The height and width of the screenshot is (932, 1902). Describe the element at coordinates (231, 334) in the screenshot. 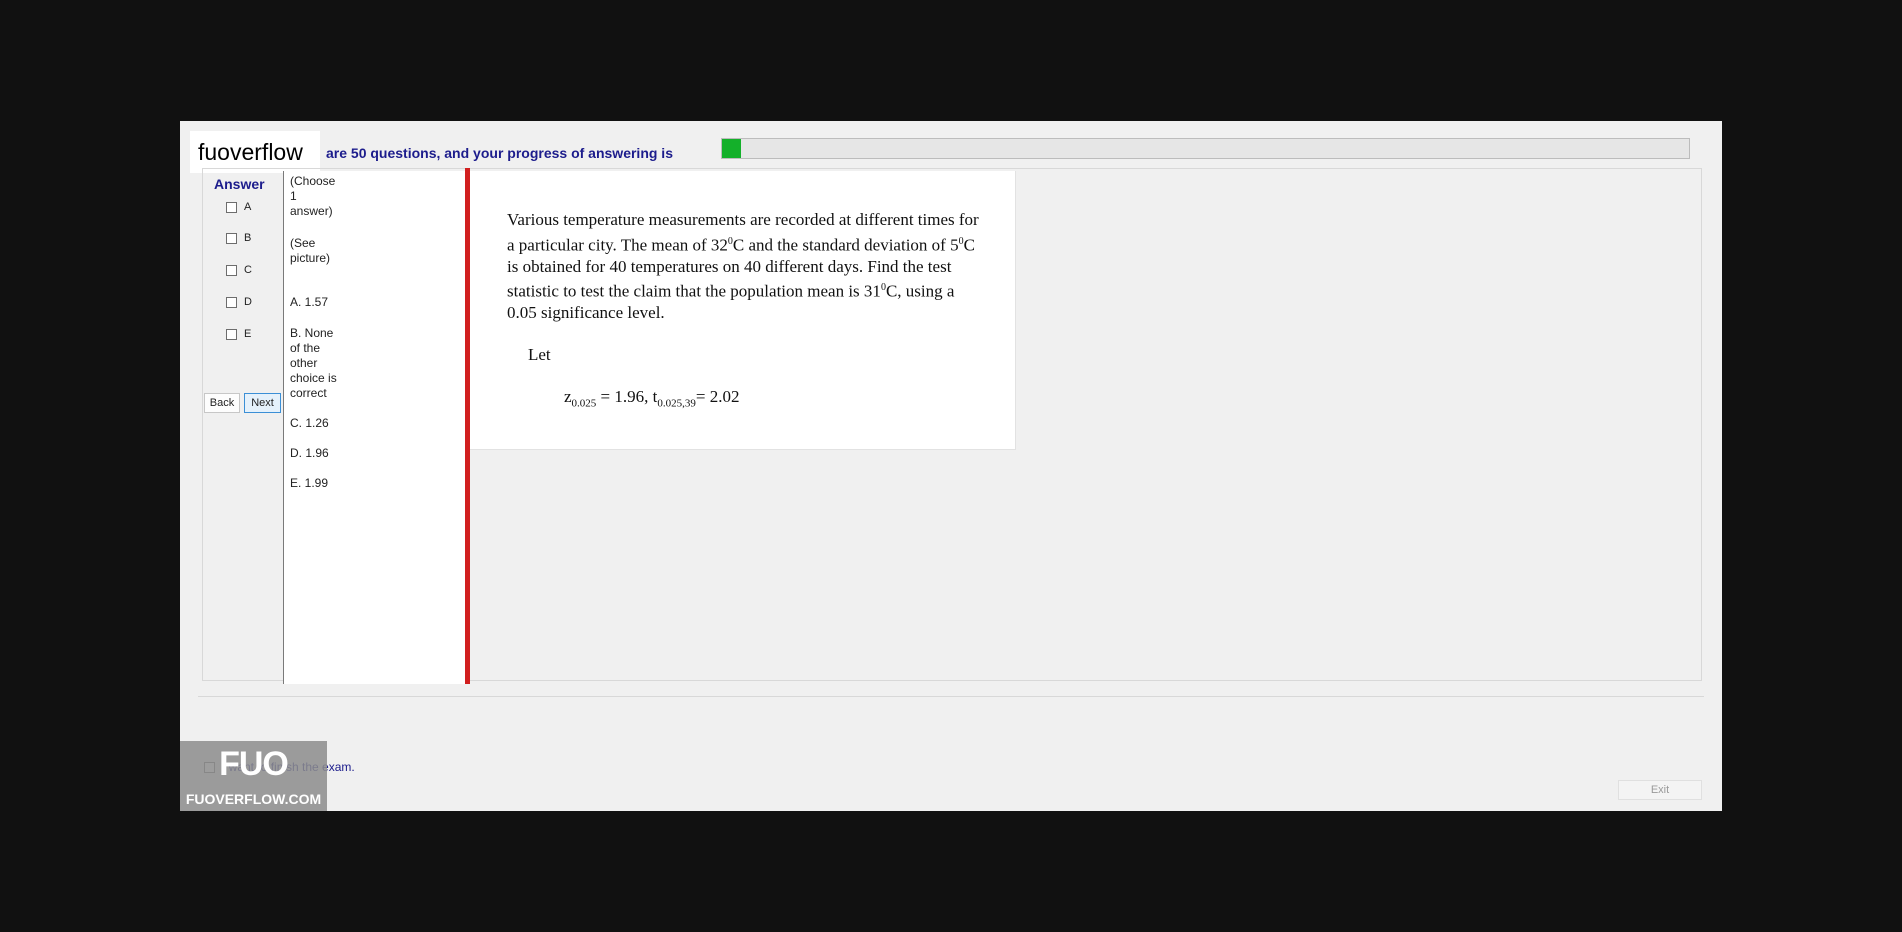

I see `checkbox-e` at that location.